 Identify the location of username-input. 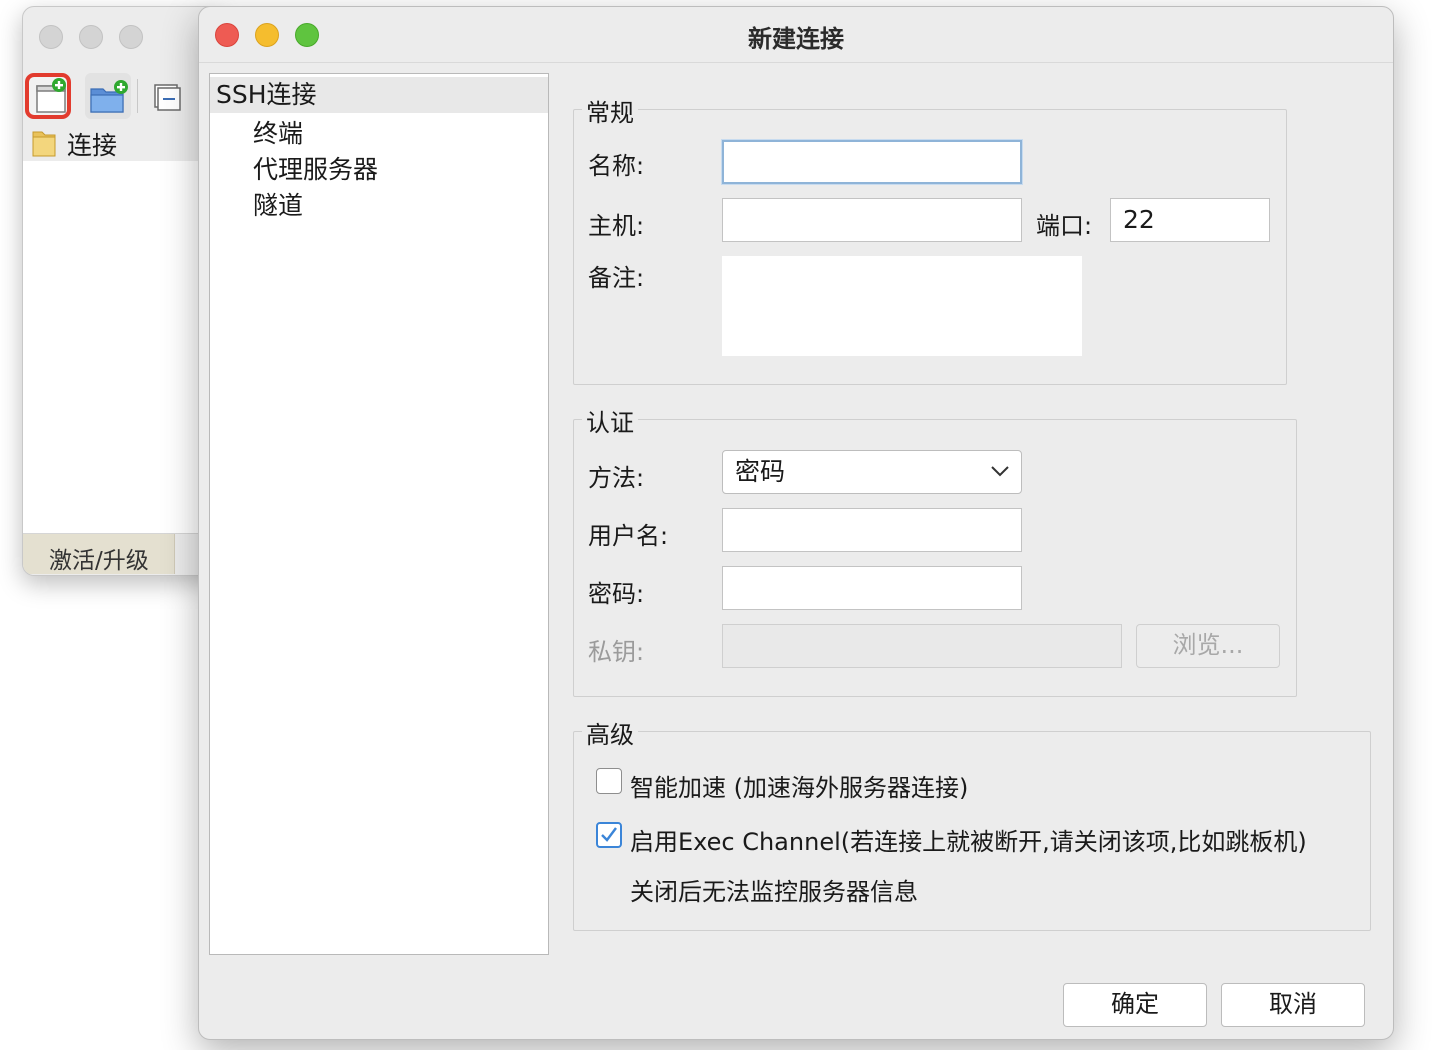
(872, 530).